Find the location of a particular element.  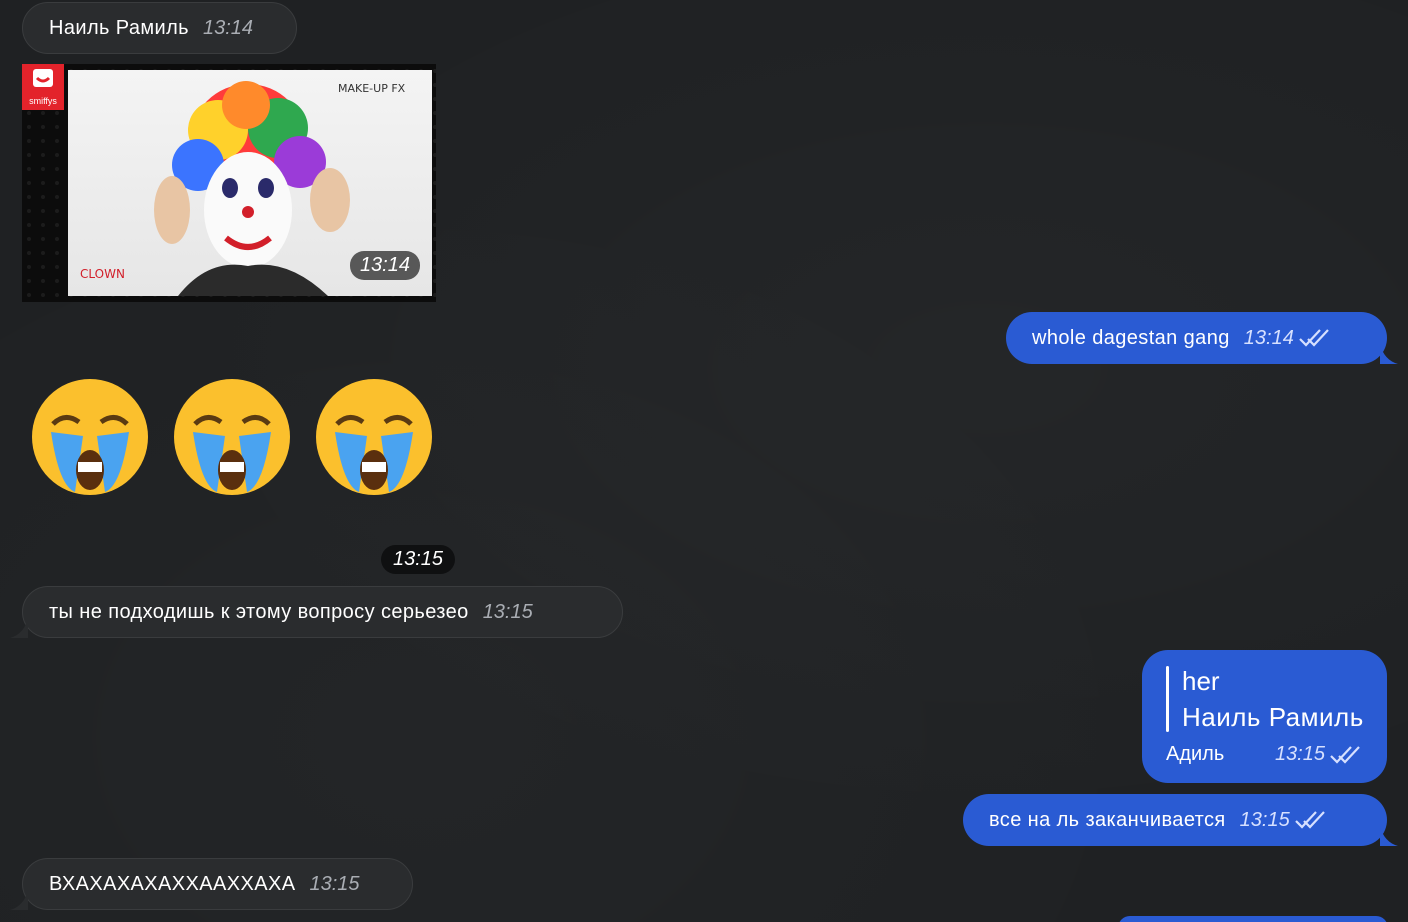

quote-text: her is located at coordinates (1201, 681).